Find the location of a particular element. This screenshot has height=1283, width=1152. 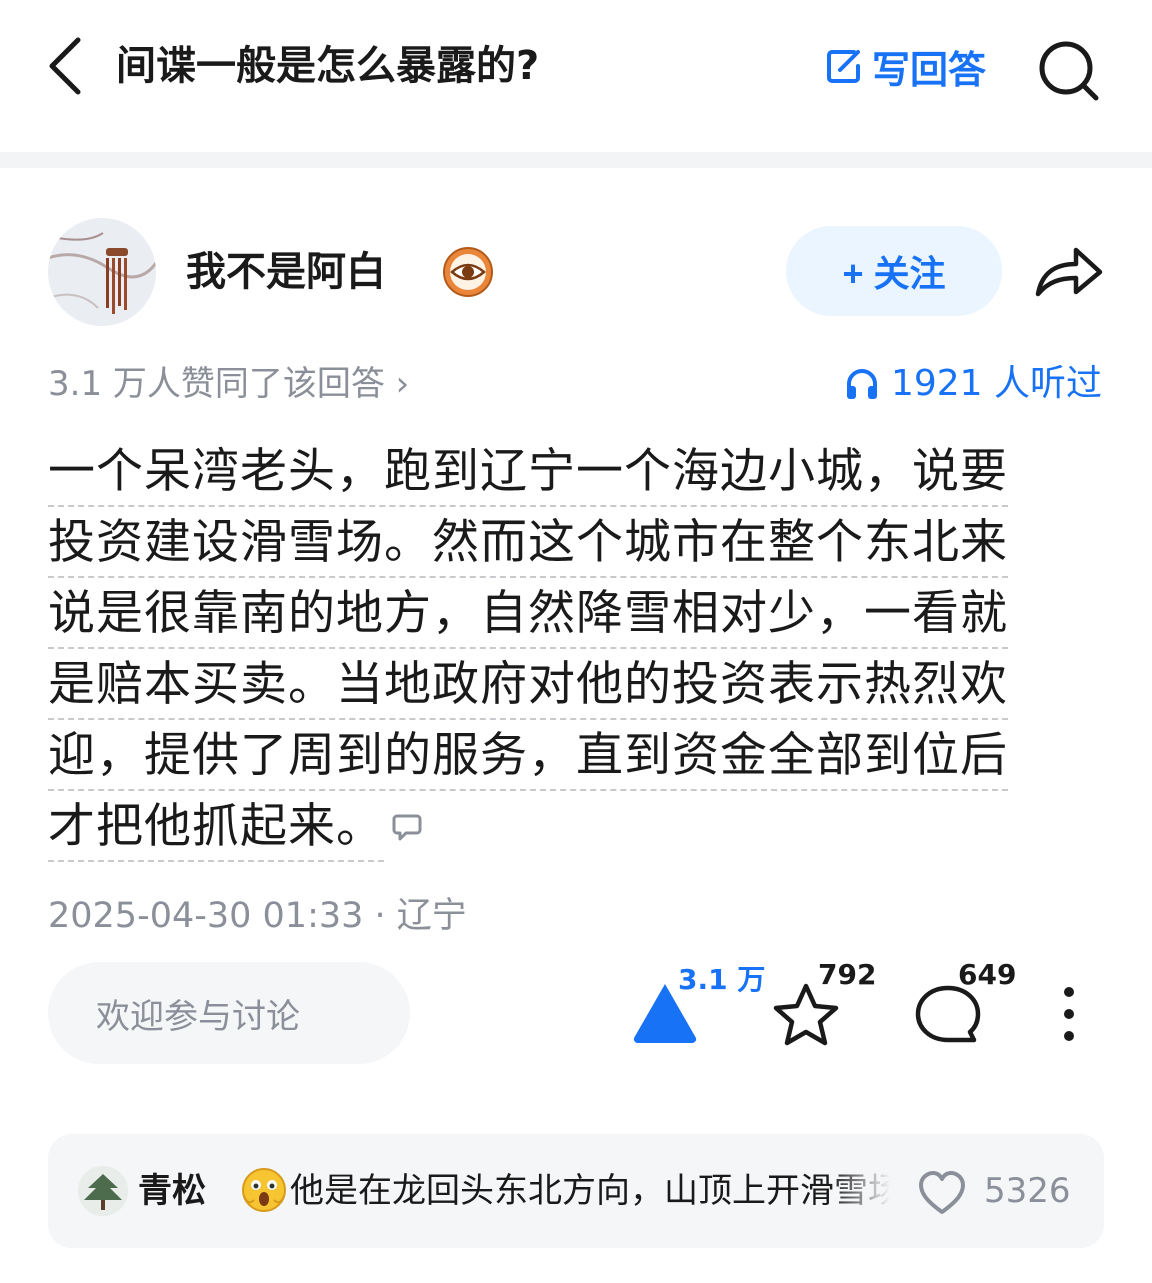

listen-count: 1921 人听过 is located at coordinates (973, 384).